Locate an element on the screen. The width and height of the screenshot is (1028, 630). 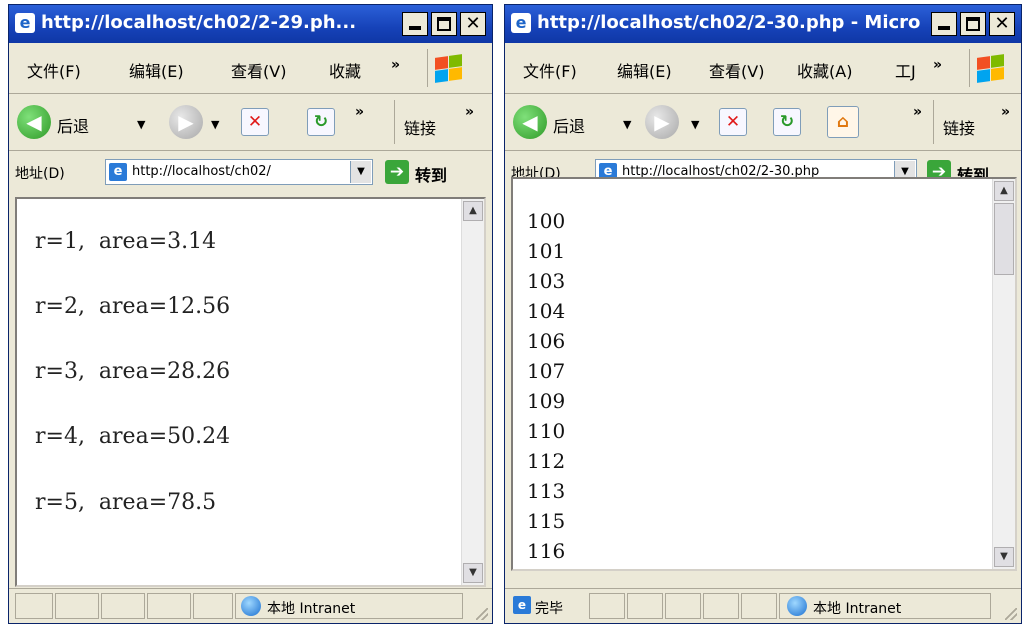
windows-logo-icon is located at coordinates (447, 68).